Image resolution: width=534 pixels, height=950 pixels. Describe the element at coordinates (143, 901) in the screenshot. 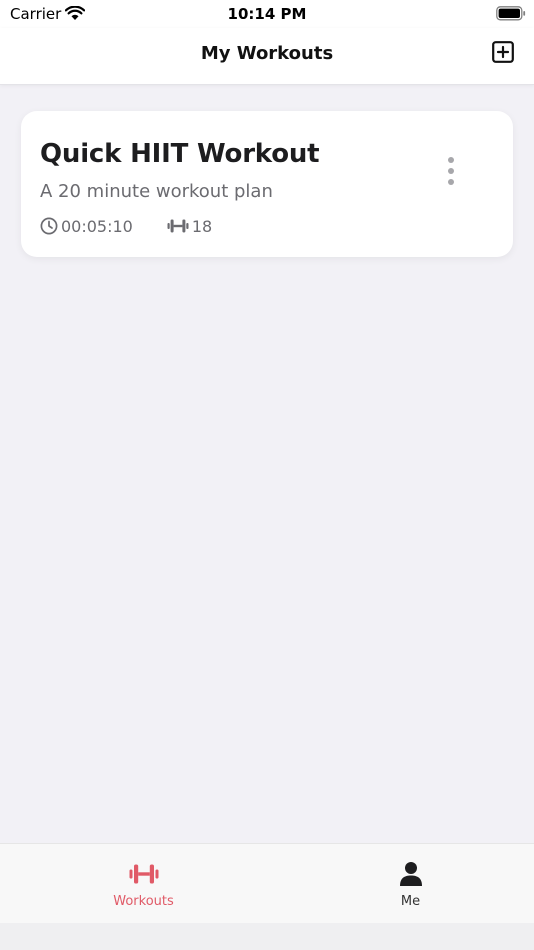

I see `tab-label: Workouts` at that location.